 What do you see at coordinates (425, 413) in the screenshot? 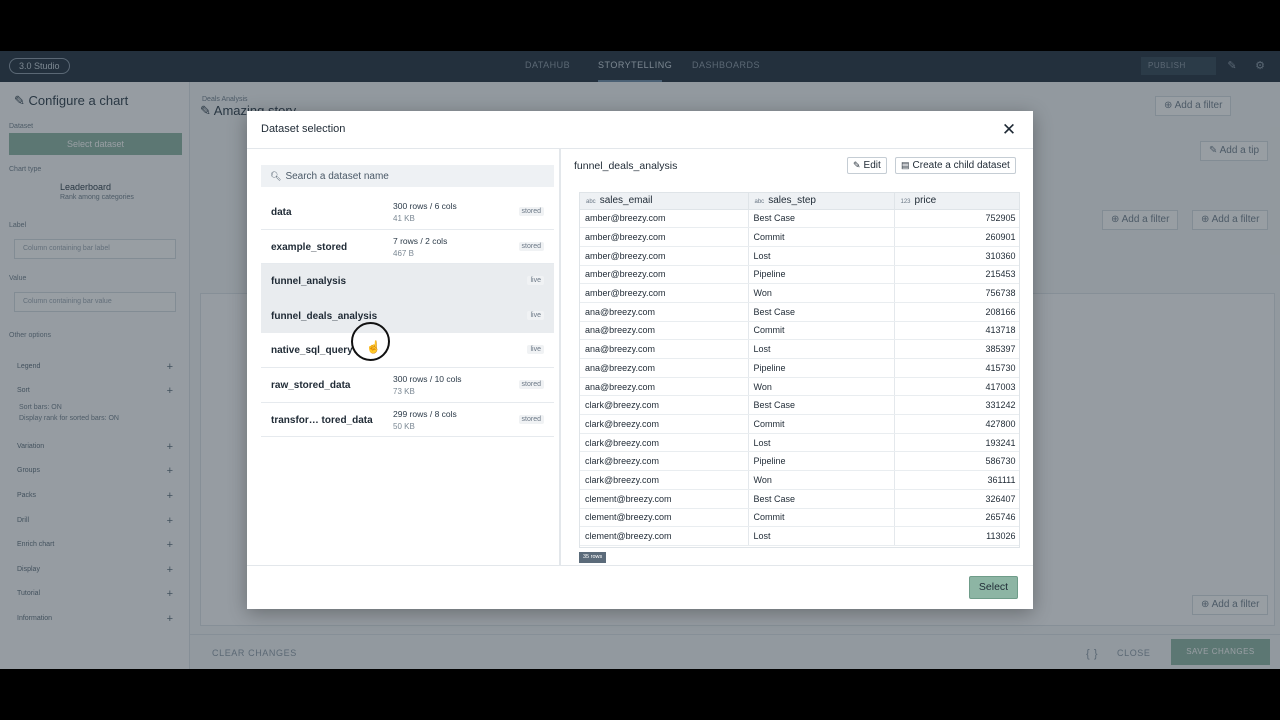
I see `dataset-size: 299 rows / 8 cols` at bounding box center [425, 413].